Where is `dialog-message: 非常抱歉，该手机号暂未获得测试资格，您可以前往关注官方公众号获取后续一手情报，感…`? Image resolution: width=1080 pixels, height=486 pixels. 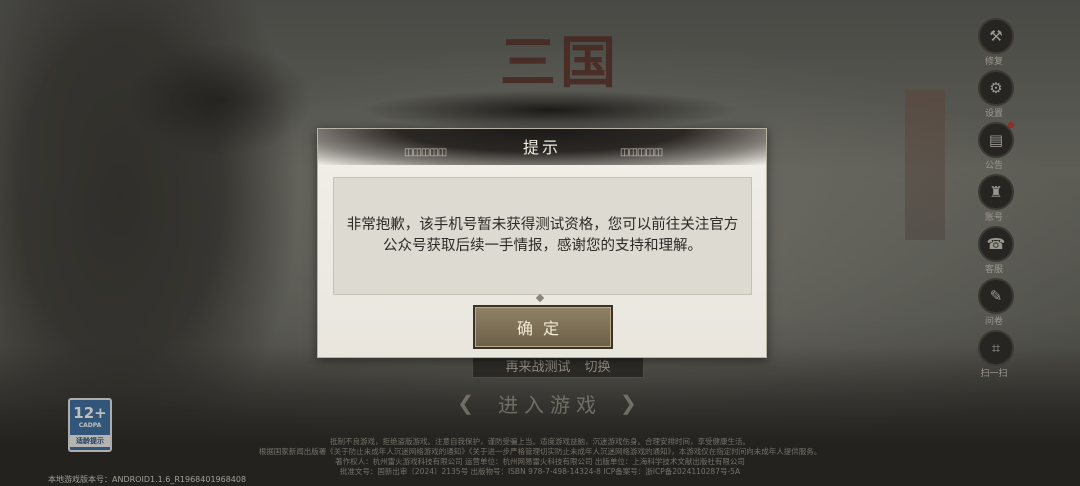
dialog-message: 非常抱歉，该手机号暂未获得测试资格，您可以前往关注官方公众号获取后续一手情报，感… is located at coordinates (542, 235).